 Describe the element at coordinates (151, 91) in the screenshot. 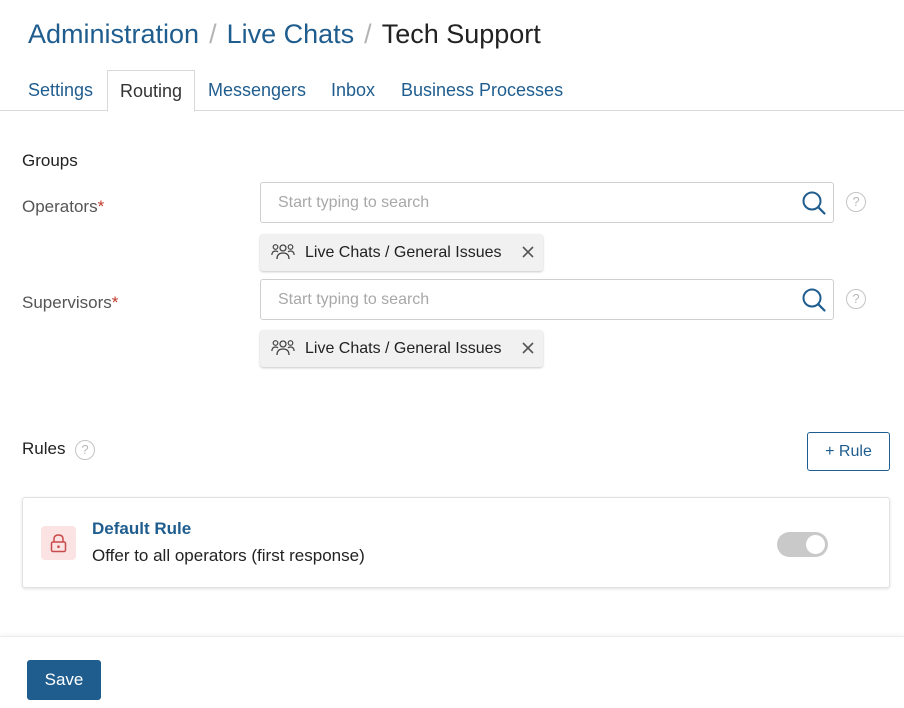

I see `tab-routing: Routing` at that location.